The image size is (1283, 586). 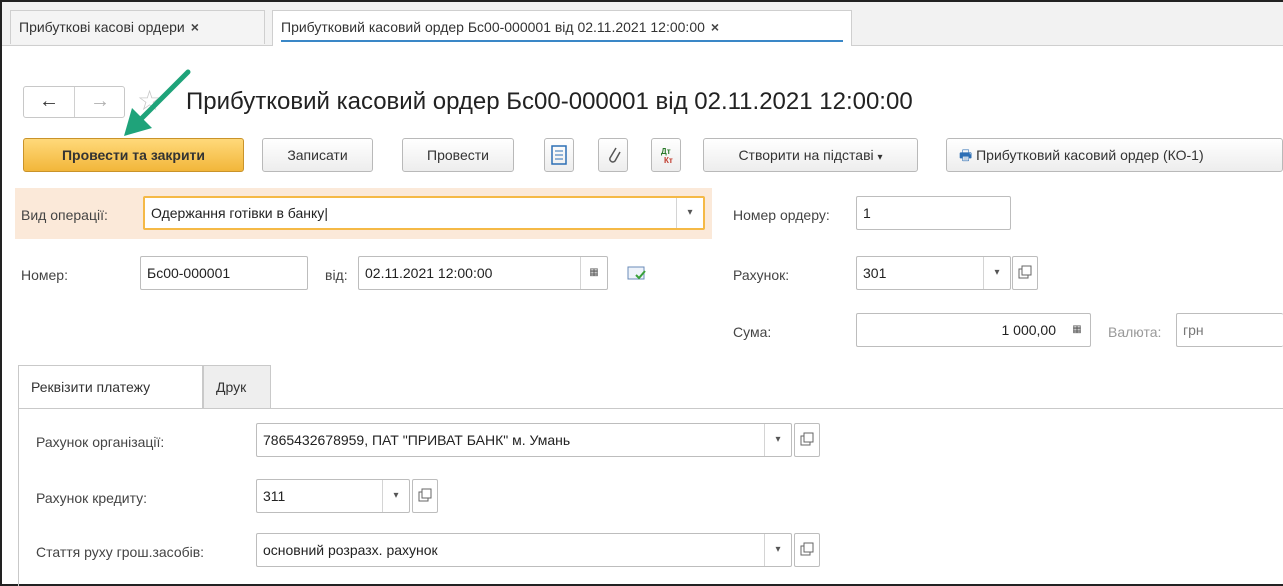 What do you see at coordinates (110, 387) in the screenshot?
I see `tab-payment-details: Реквізити платежу` at bounding box center [110, 387].